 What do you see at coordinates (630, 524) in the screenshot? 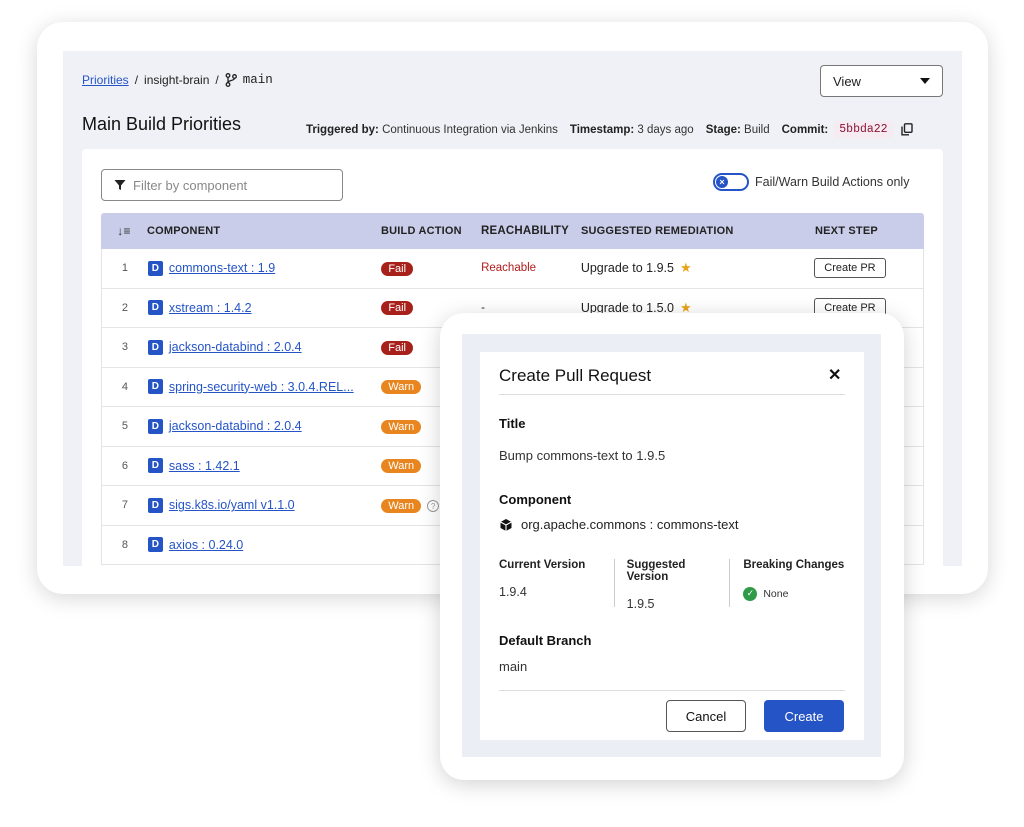
I see `component-value: org.apache.commons : commons-text` at bounding box center [630, 524].